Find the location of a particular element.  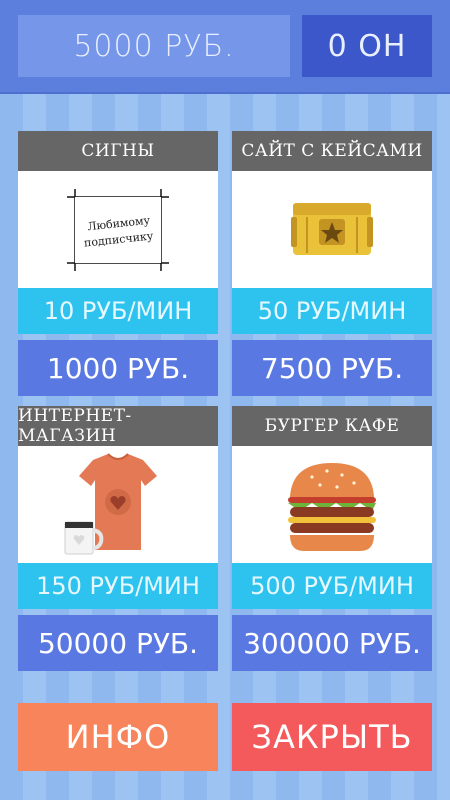

card-image: Любимому подписчику is located at coordinates (118, 229).